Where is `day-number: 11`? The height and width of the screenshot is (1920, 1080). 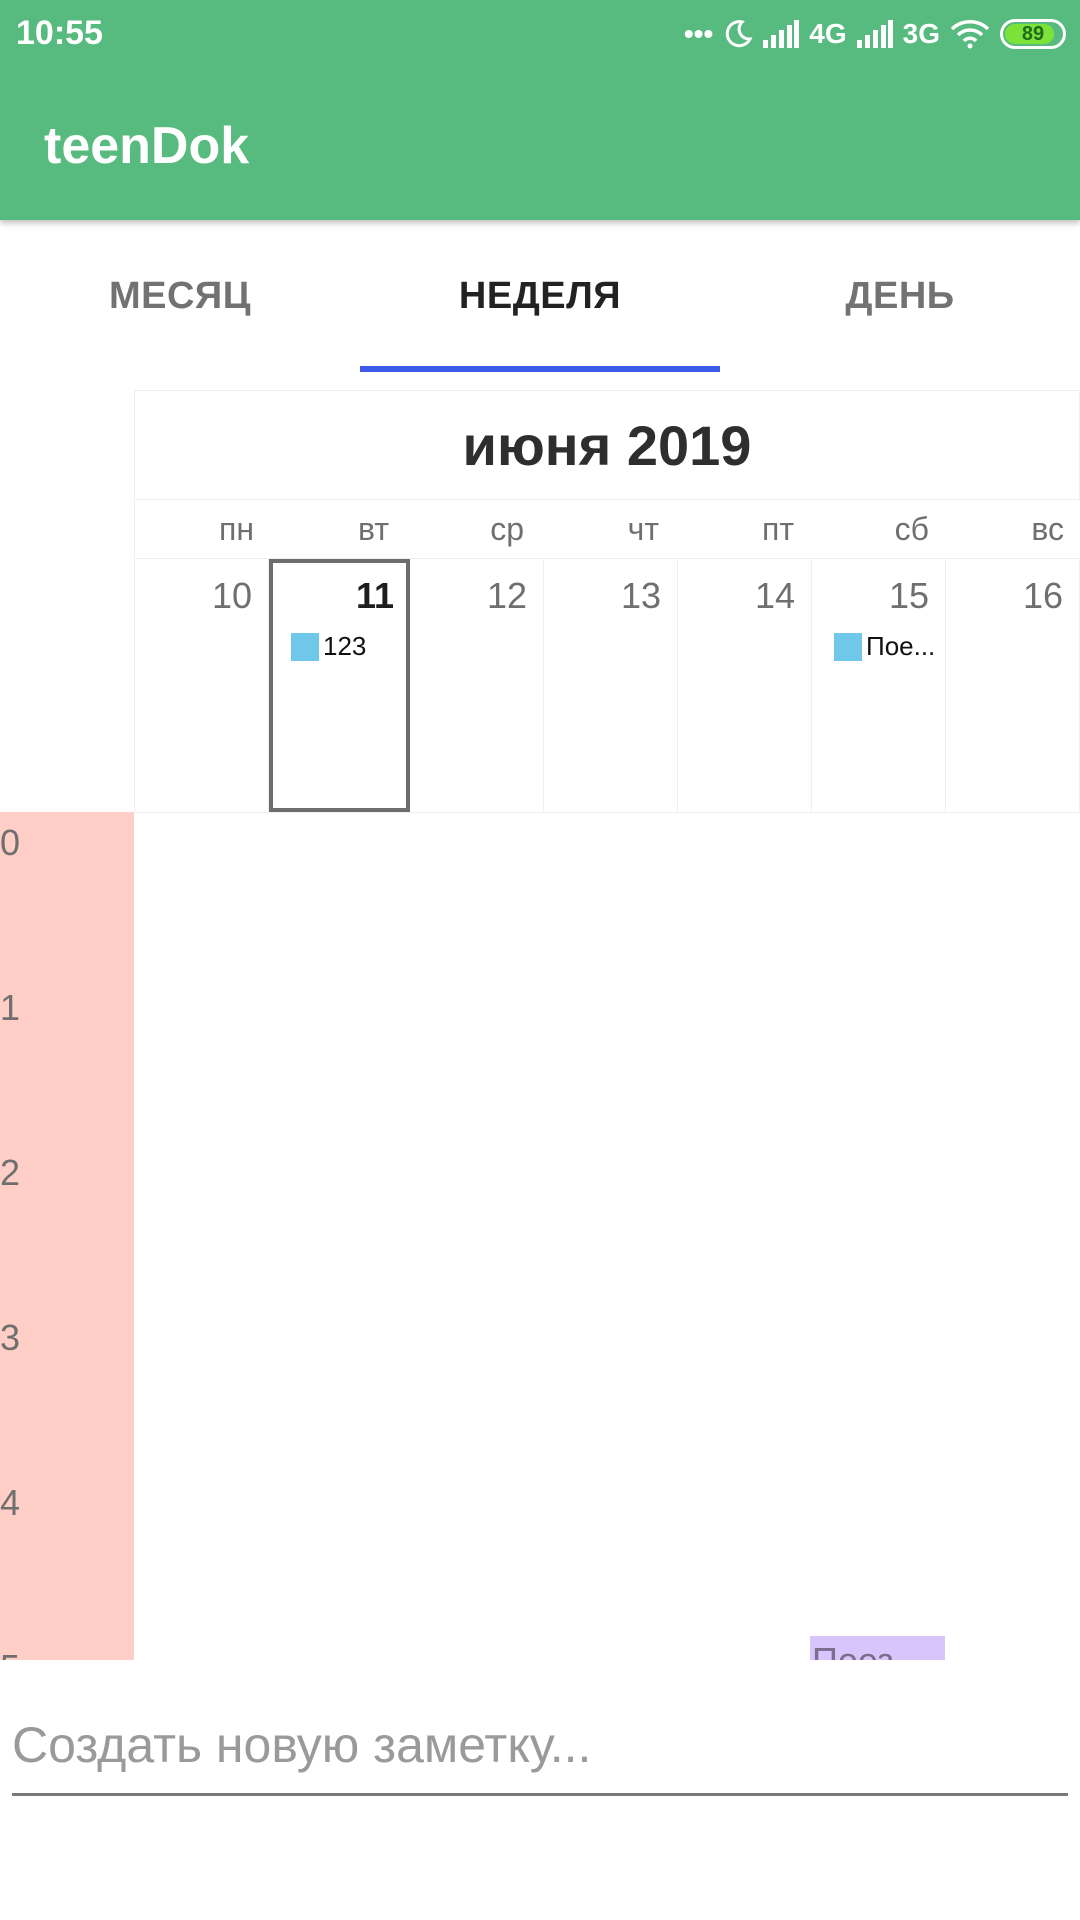
day-number: 11 is located at coordinates (374, 595).